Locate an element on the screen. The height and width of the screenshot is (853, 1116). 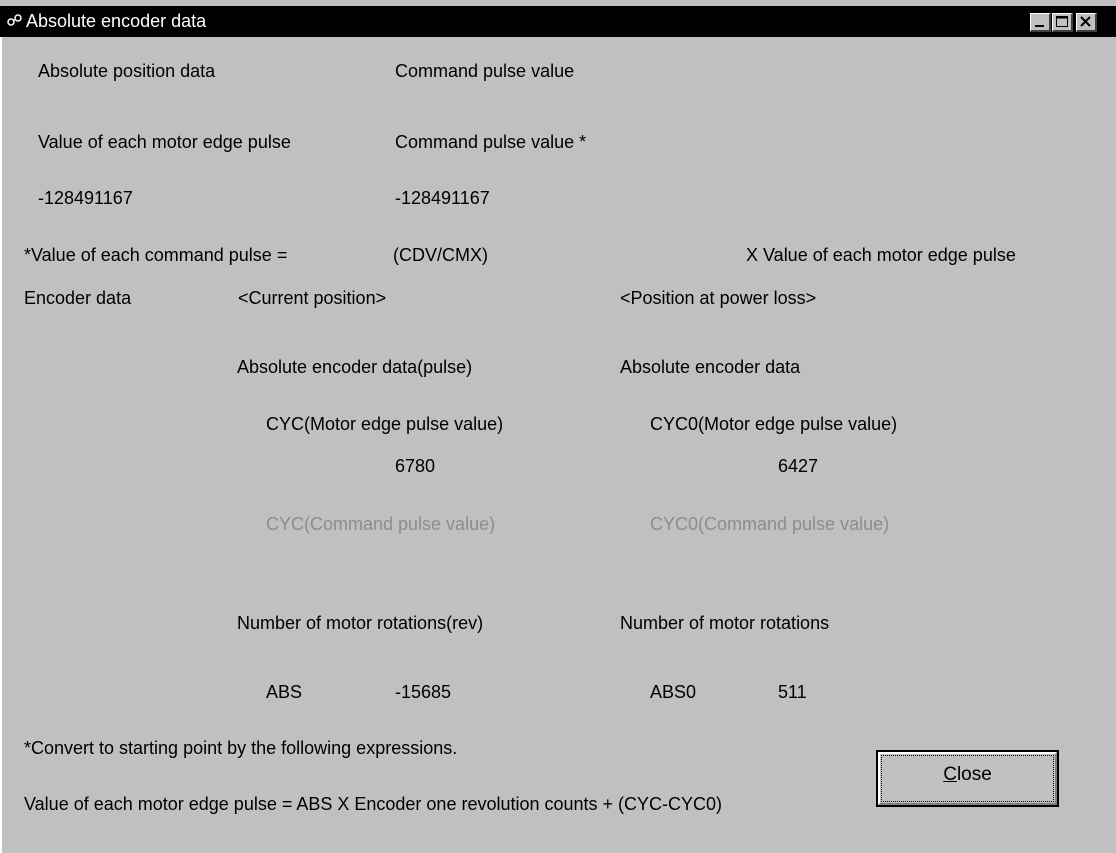
window-border is located at coordinates (1, 445).